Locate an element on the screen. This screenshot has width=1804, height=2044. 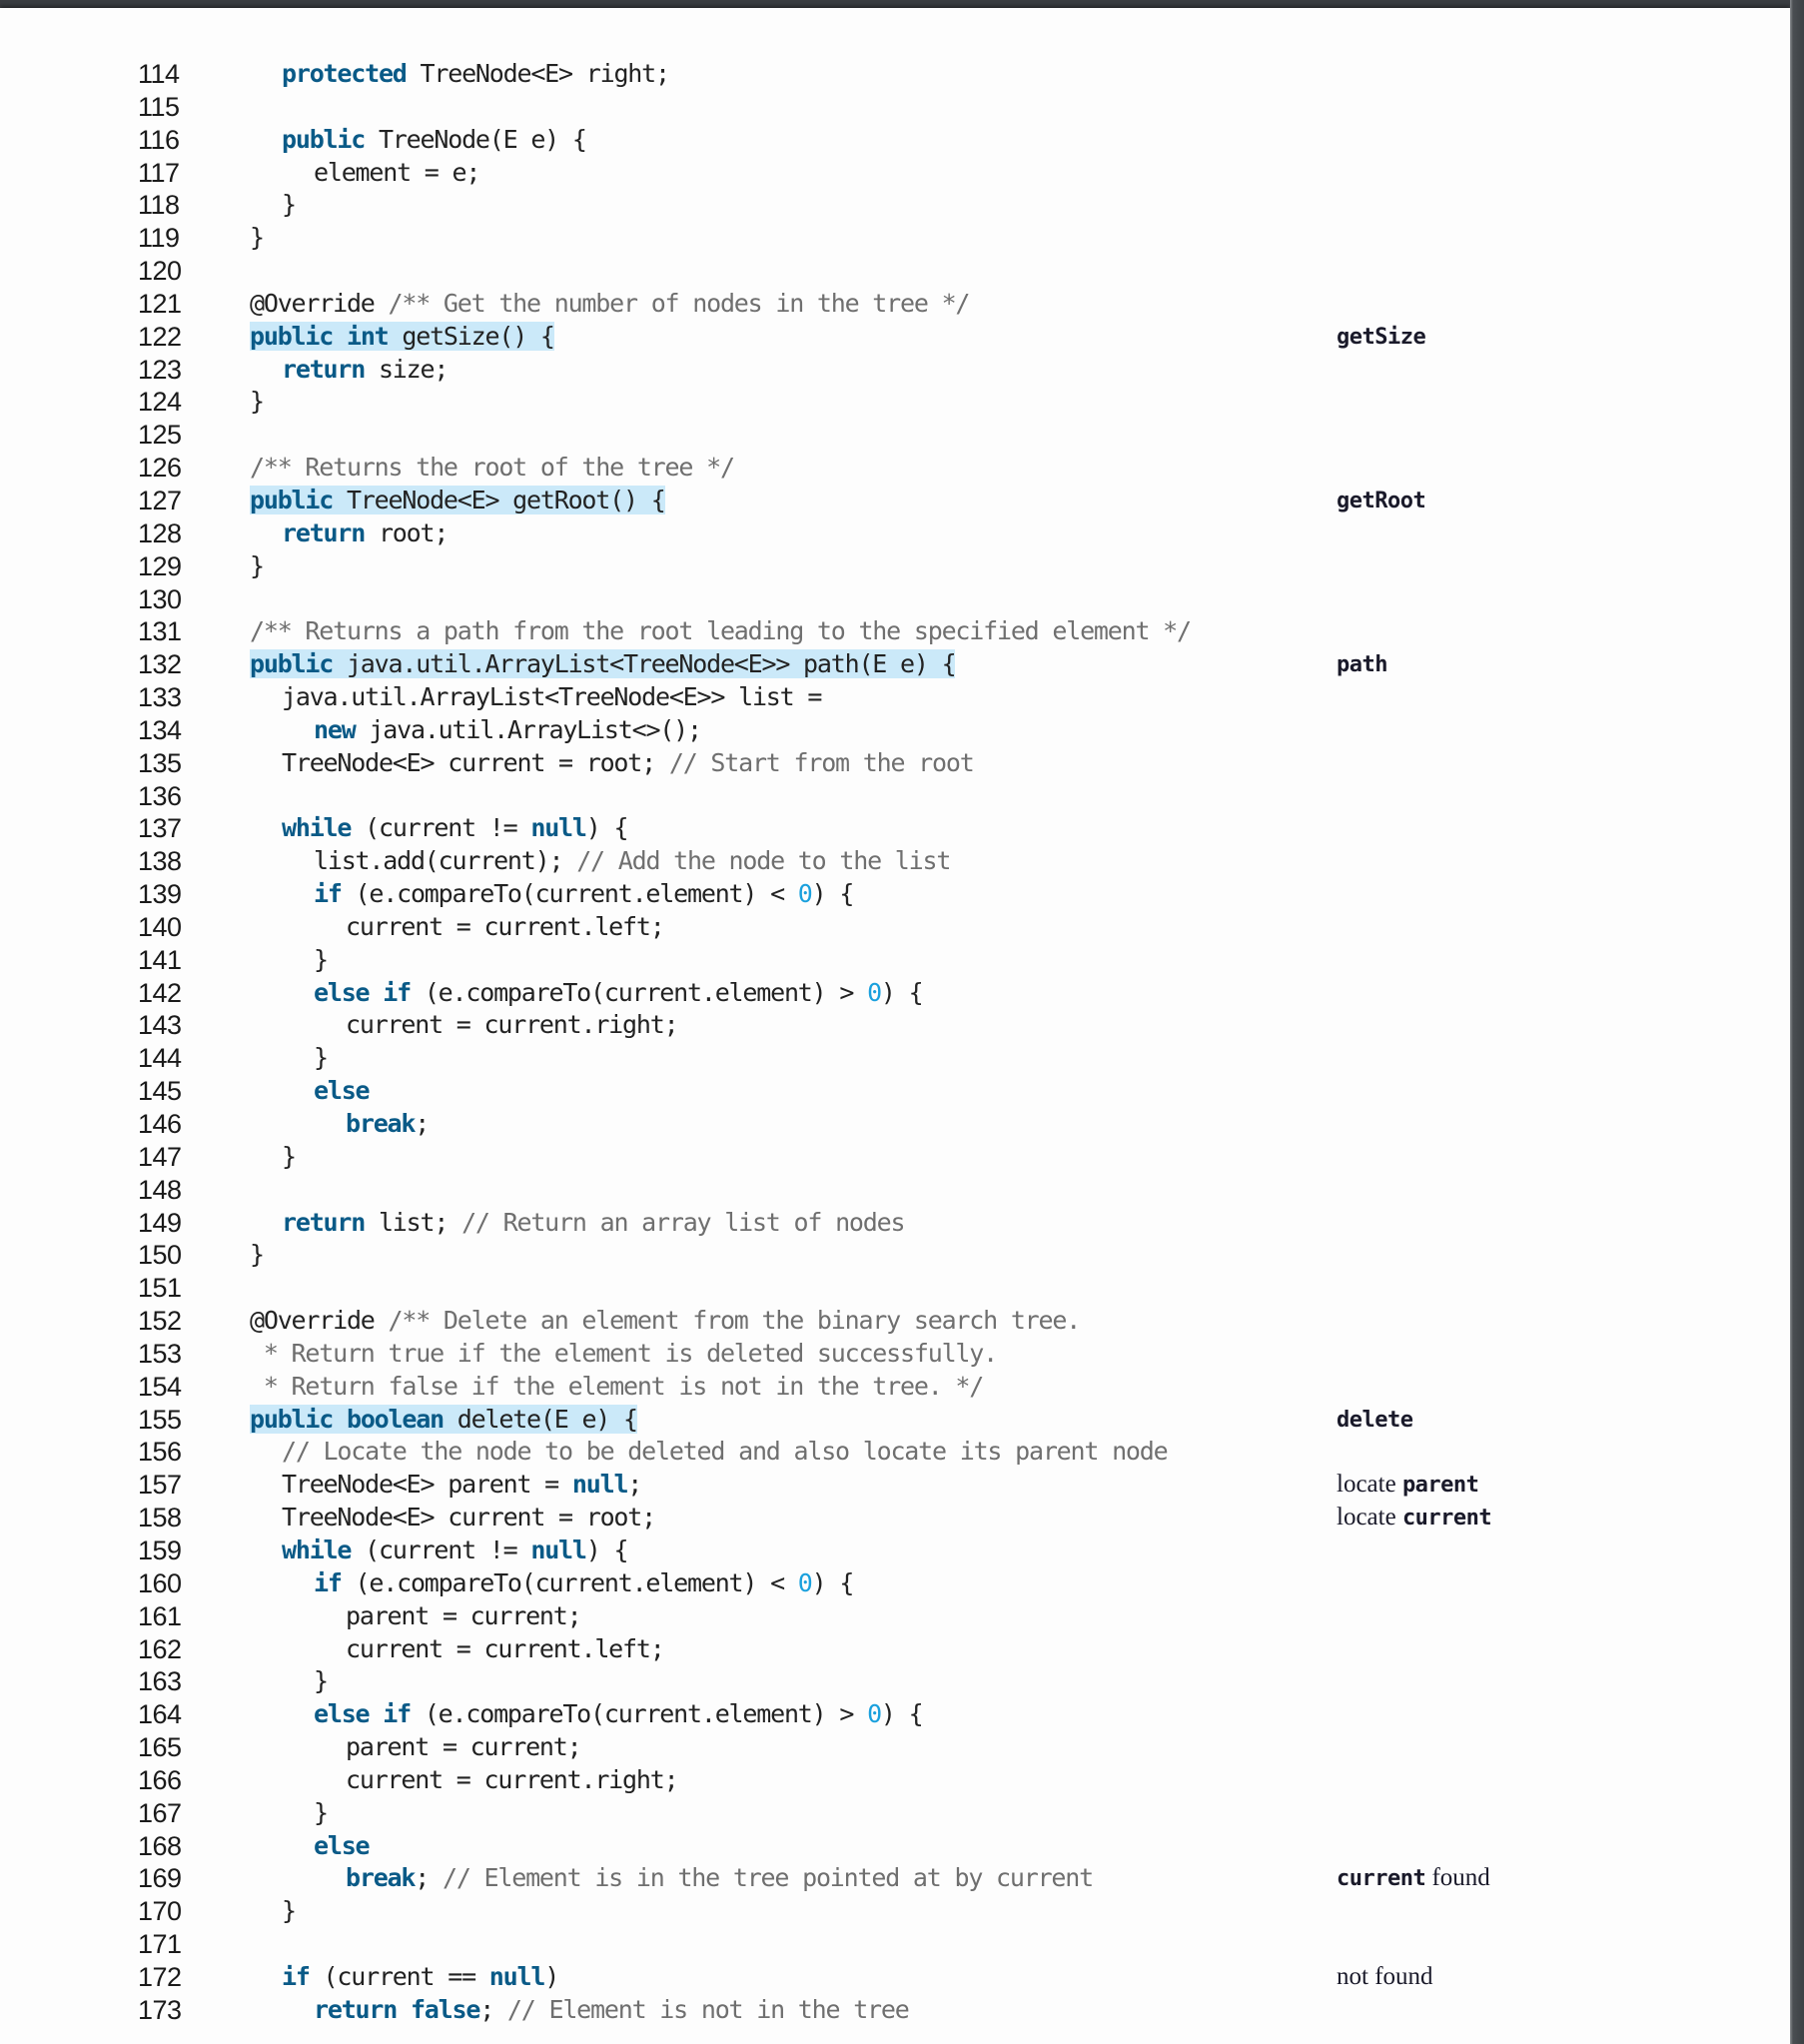
code-text: public TreeNode(E e) { is located at coordinates (435, 140).